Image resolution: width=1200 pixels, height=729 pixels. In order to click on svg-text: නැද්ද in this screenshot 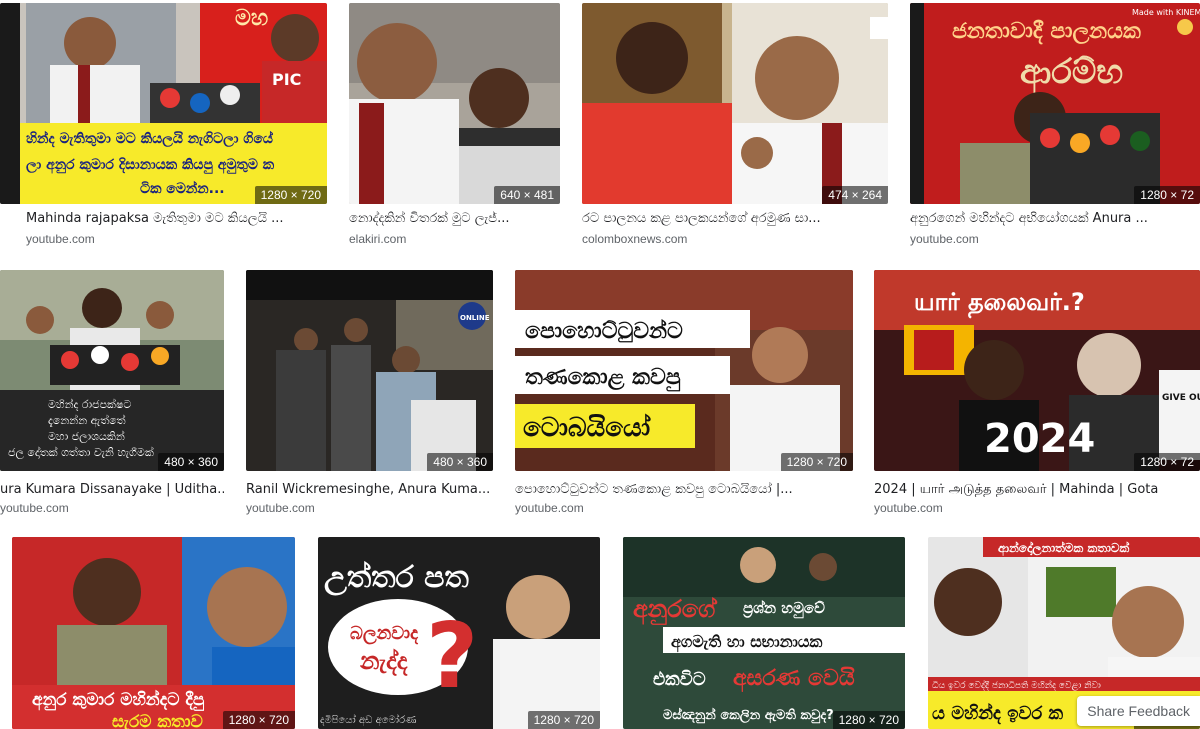, I will do `click(383, 662)`.